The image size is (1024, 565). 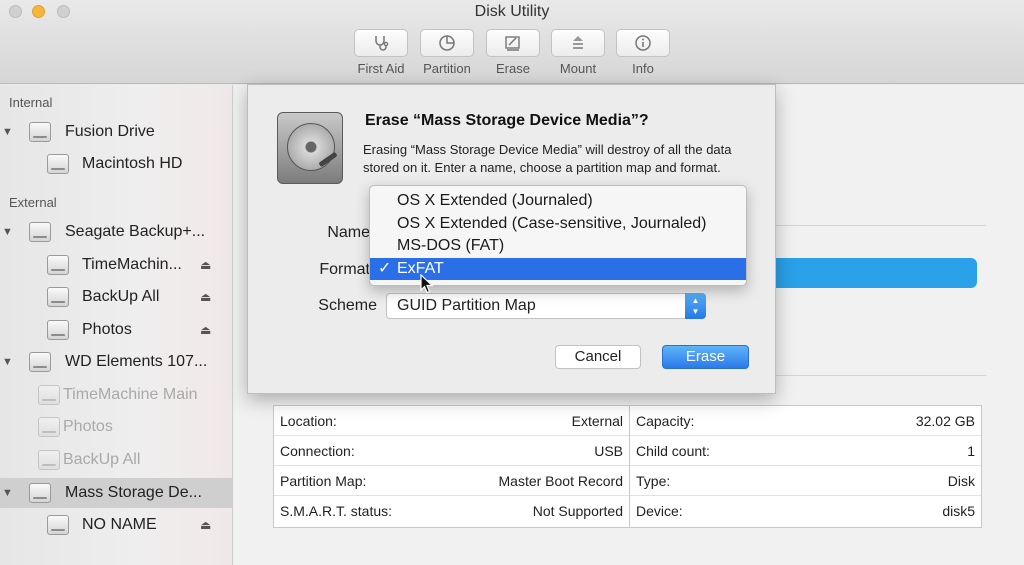 I want to click on sidebar-item-fusion-drive: ▼ Fusion Drive, so click(x=116, y=132).